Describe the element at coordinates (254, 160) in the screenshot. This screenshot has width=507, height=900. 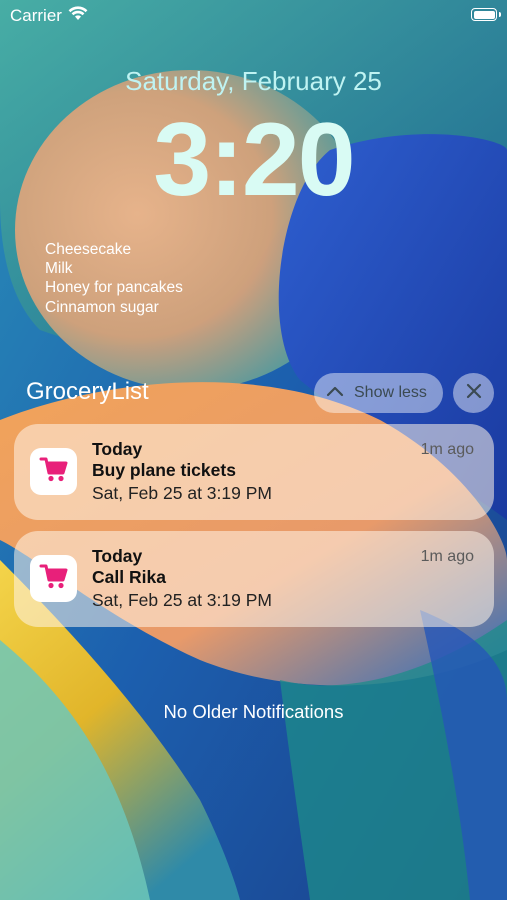
I see `lock-time: 3:20` at that location.